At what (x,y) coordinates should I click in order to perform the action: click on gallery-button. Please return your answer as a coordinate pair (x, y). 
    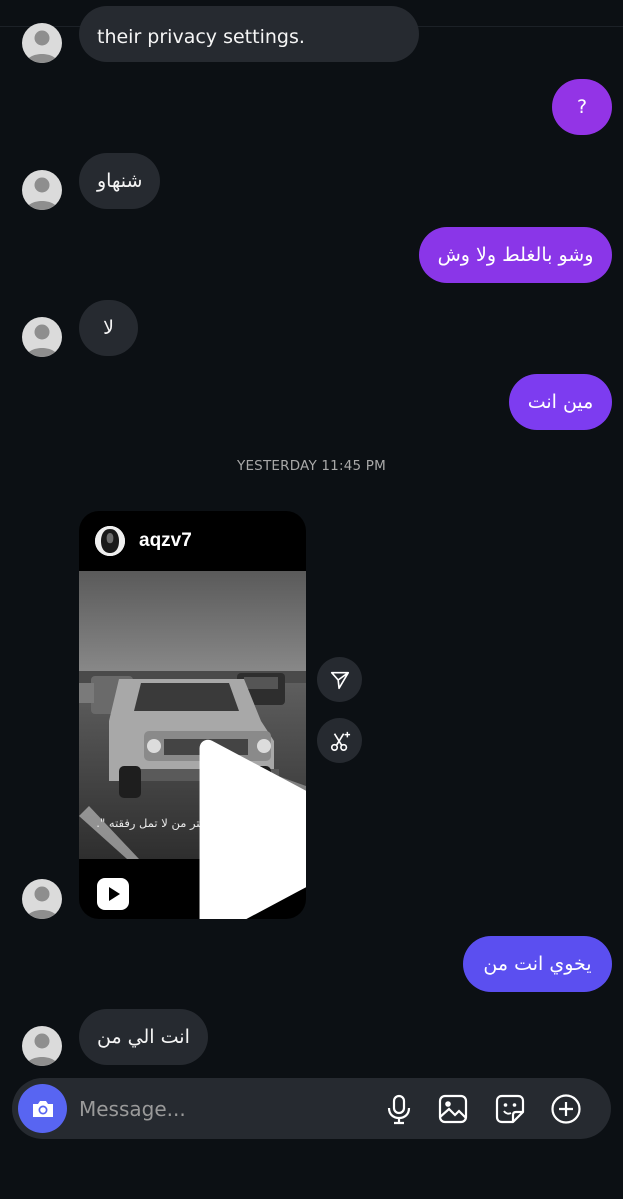
    Looking at the image, I should click on (453, 1109).